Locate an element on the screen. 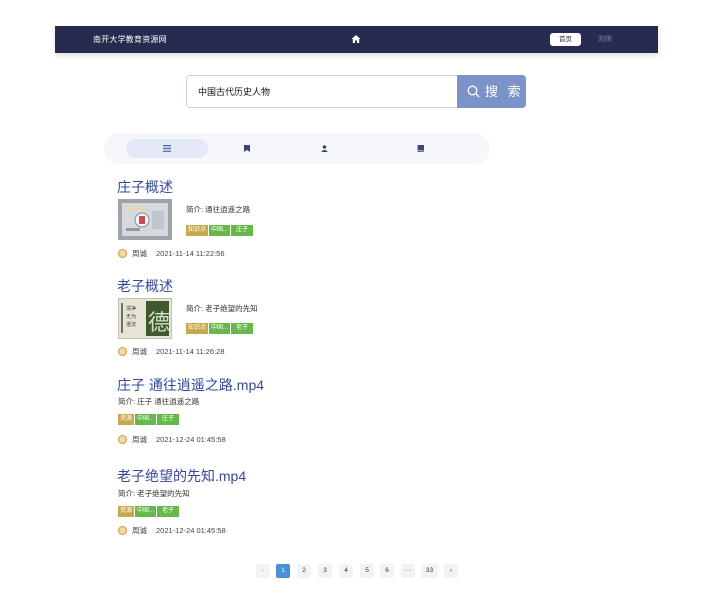 This screenshot has width=709, height=609. post-time: 2021-11-14 11:22:56 is located at coordinates (190, 253).